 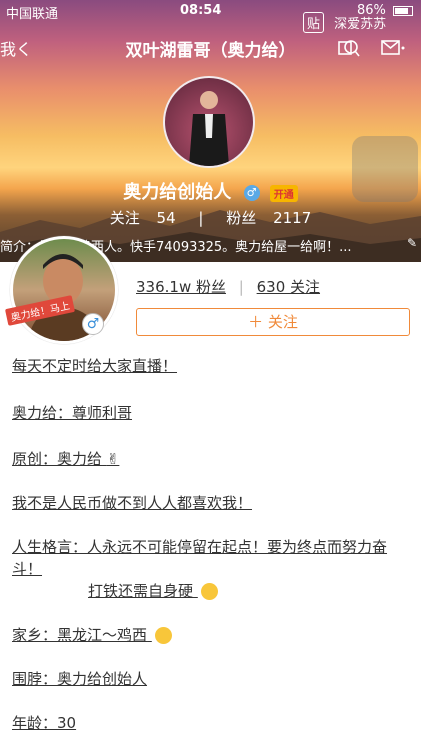 I want to click on fans-stat: 粉丝 2117, so click(x=268, y=218).